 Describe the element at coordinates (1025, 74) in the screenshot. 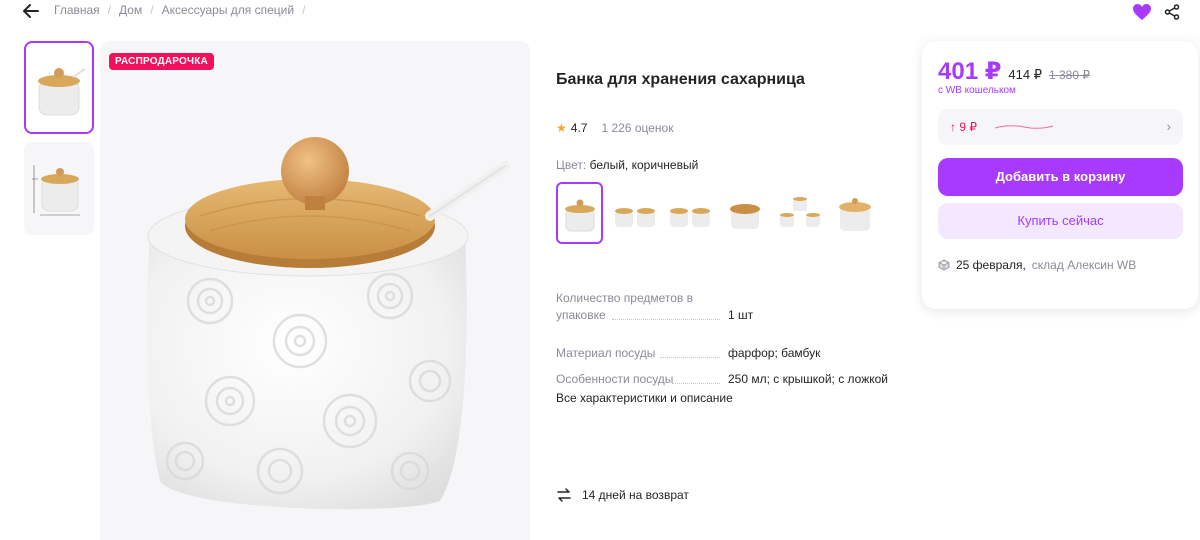

I see `price-regular: 414 ₽` at that location.